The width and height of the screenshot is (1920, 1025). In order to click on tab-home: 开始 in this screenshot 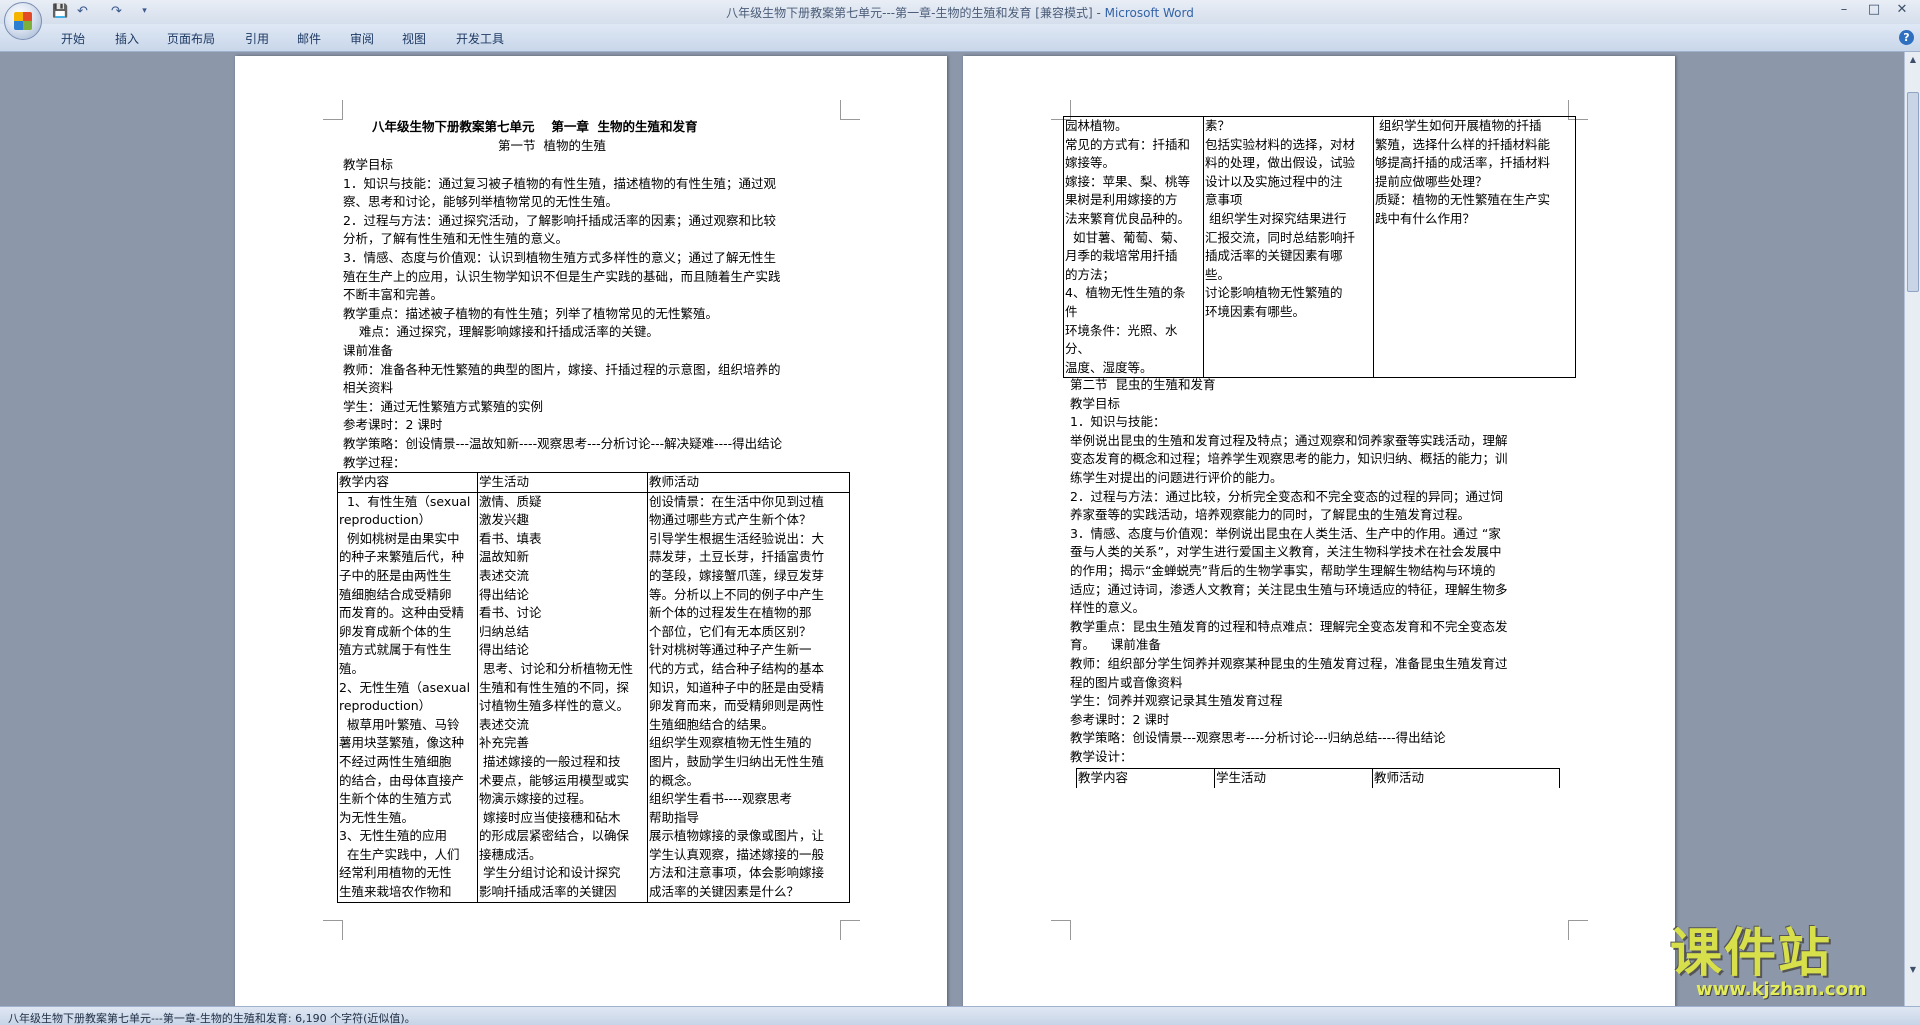, I will do `click(73, 38)`.